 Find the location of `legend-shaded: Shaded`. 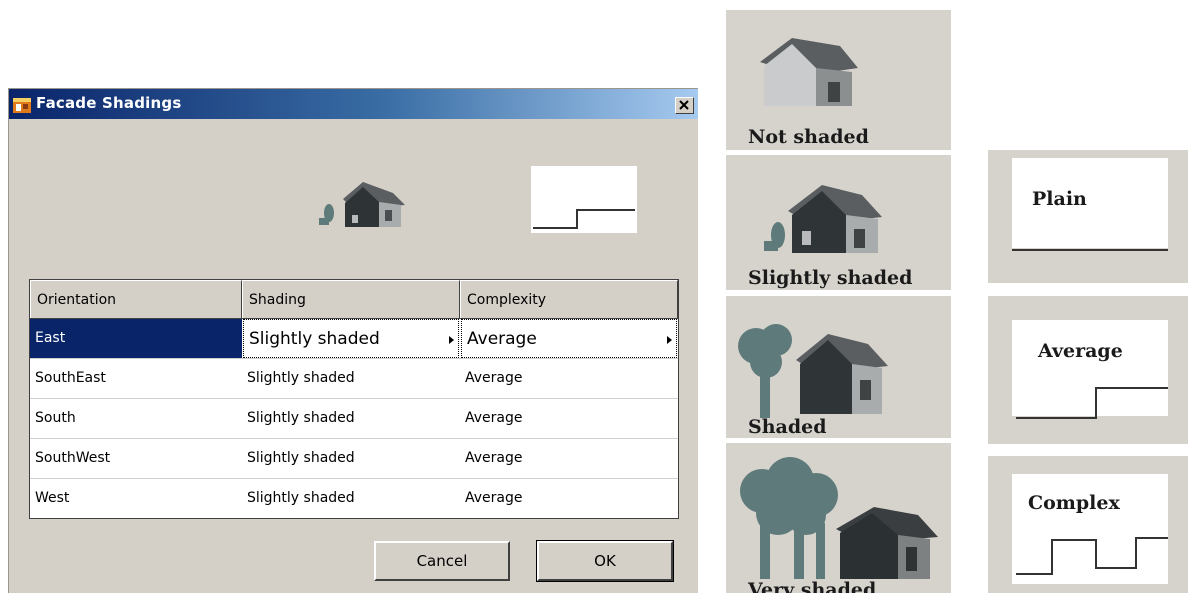

legend-shaded: Shaded is located at coordinates (838, 367).